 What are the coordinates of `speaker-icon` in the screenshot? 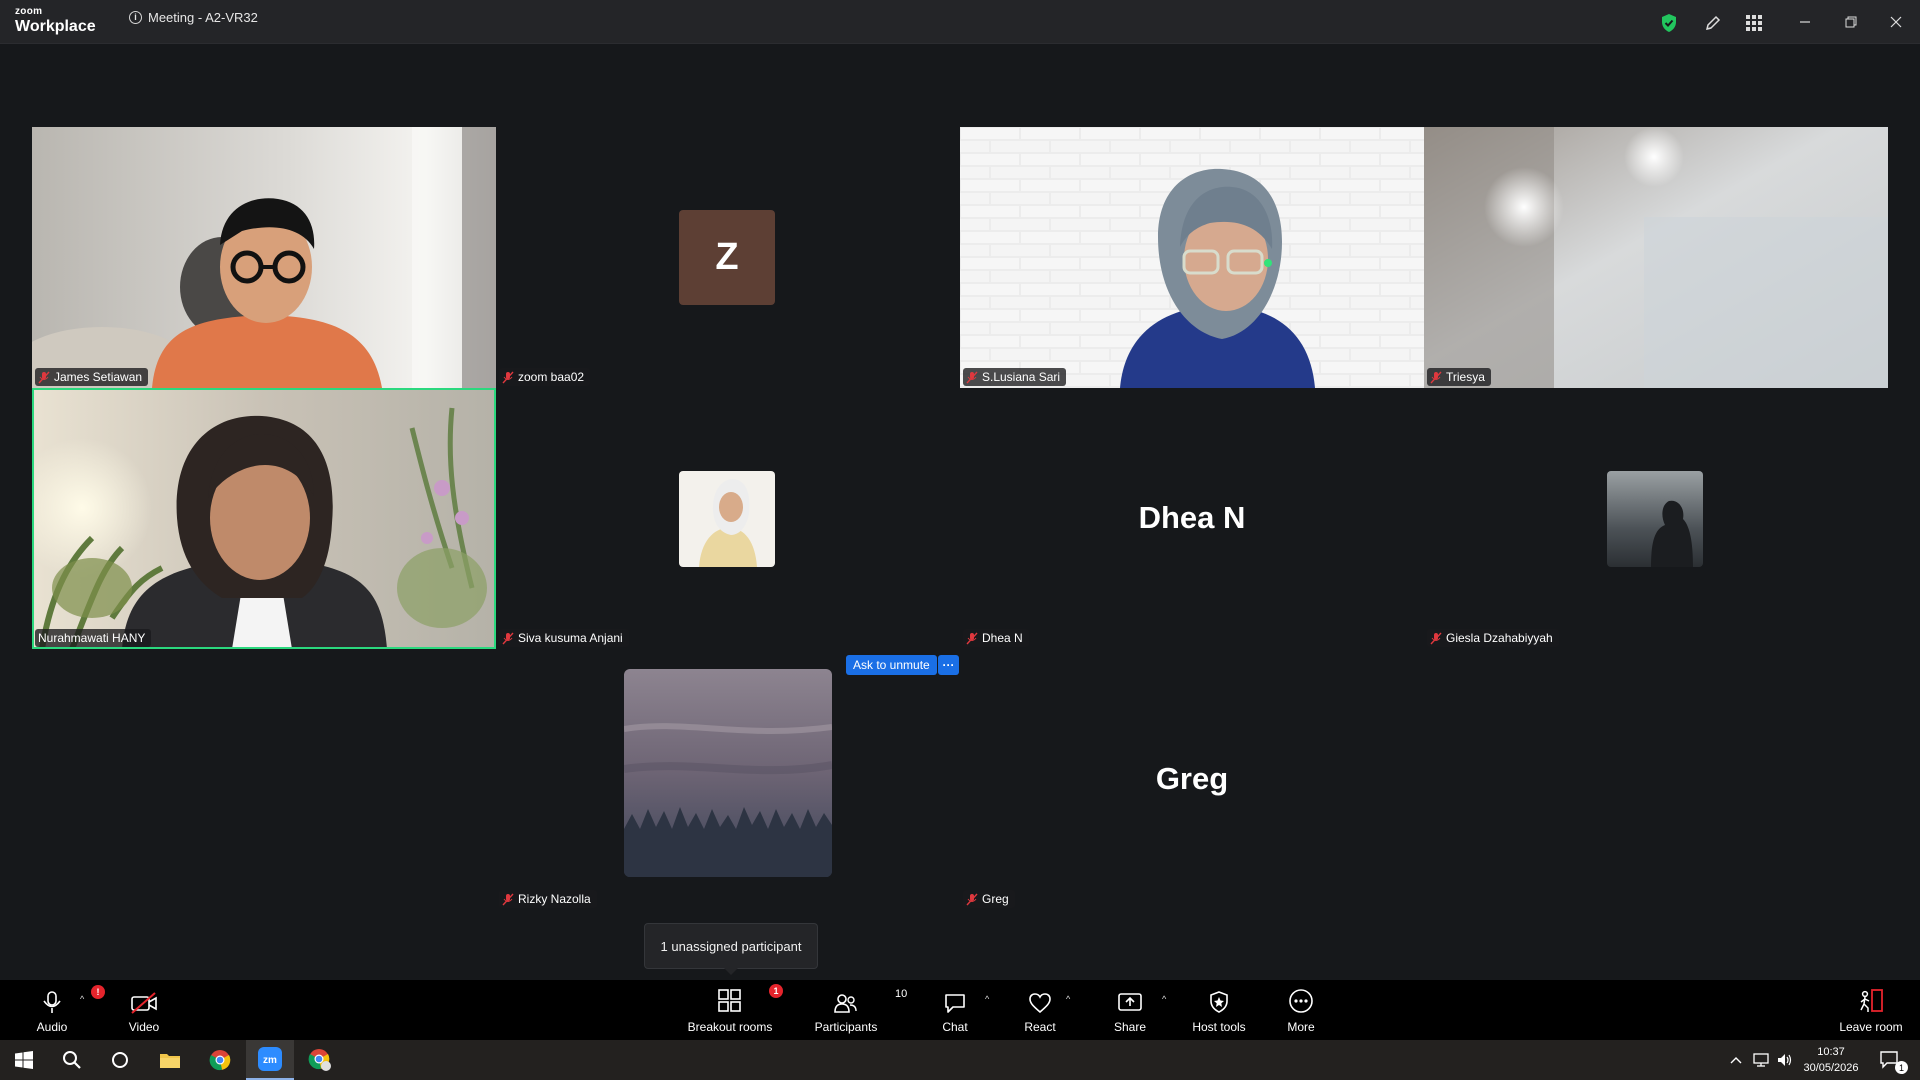 It's located at (1785, 1060).